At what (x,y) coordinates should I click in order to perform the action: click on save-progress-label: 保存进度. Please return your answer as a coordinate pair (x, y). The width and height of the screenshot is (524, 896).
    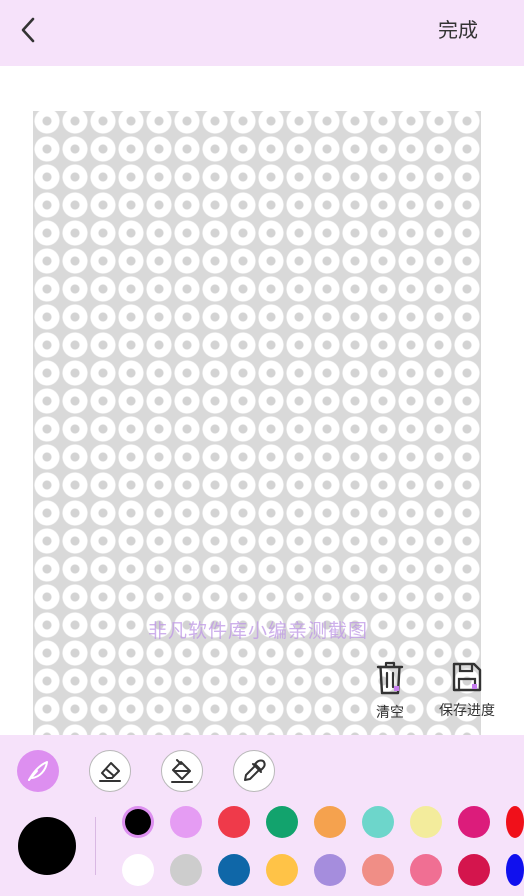
    Looking at the image, I should click on (467, 711).